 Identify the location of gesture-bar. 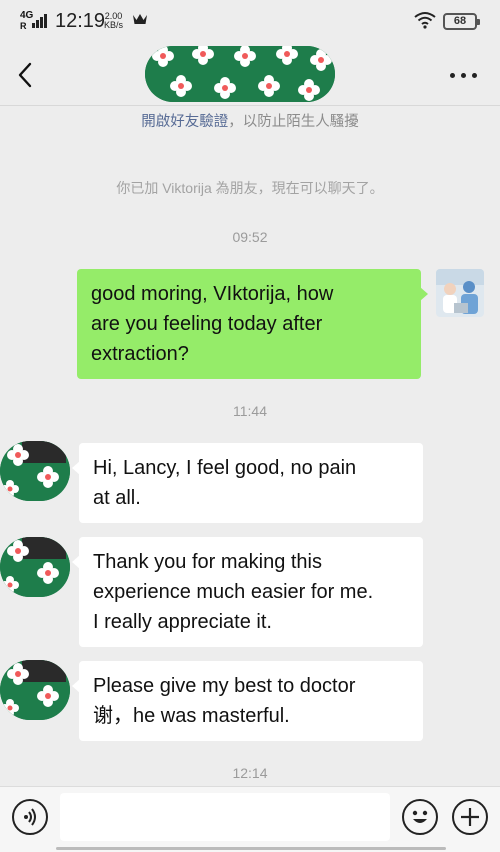
(251, 848).